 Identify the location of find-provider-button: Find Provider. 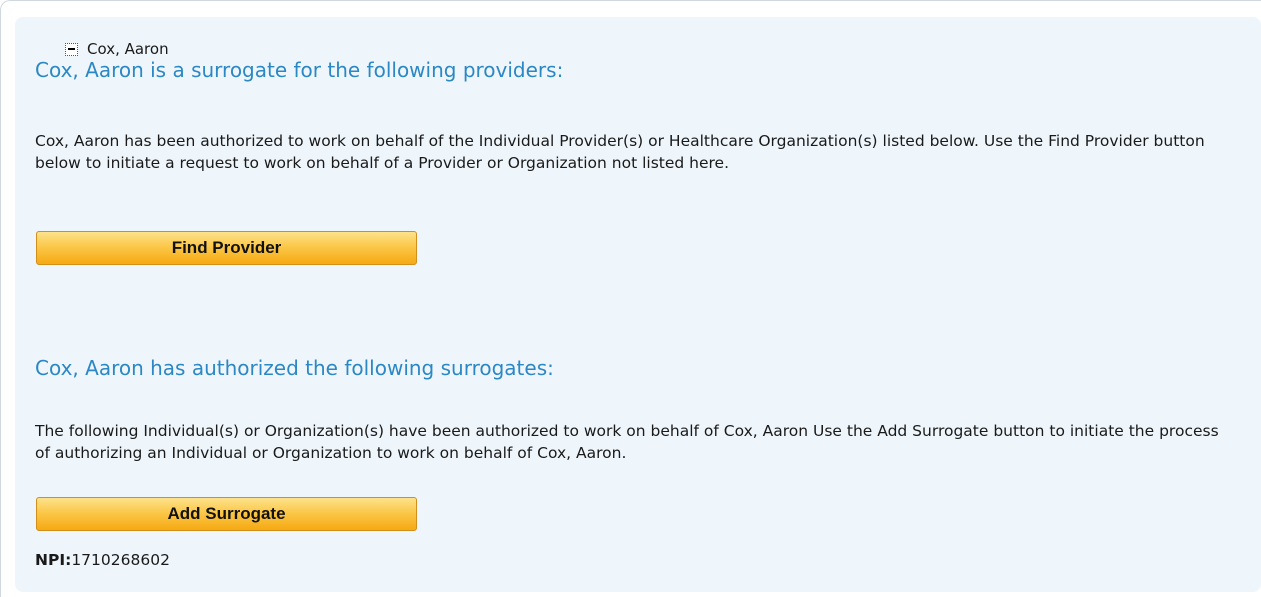
(226, 248).